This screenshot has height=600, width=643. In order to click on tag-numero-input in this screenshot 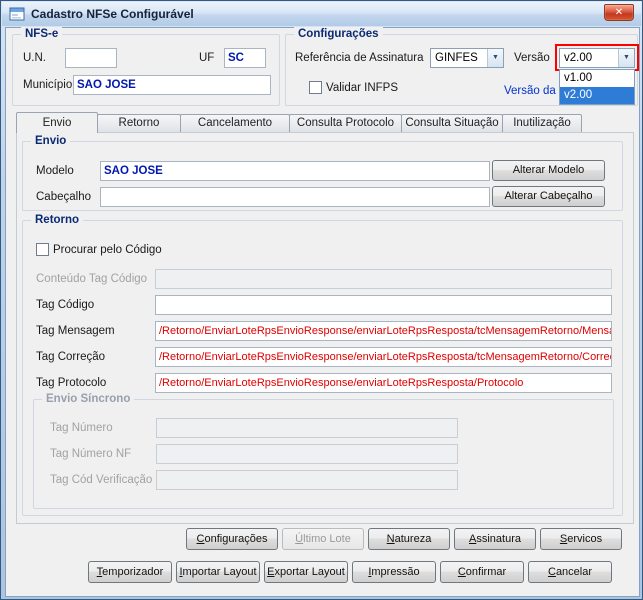, I will do `click(307, 428)`.